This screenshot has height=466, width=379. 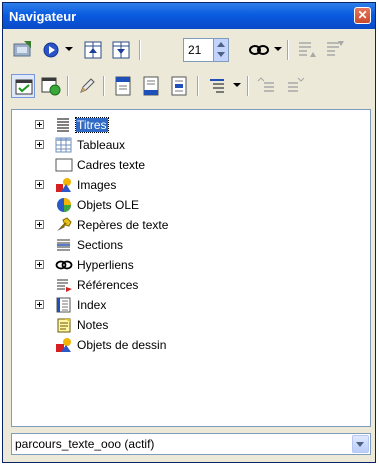 I want to click on document-selector: parcours_texte_ooo (actif), so click(x=191, y=444).